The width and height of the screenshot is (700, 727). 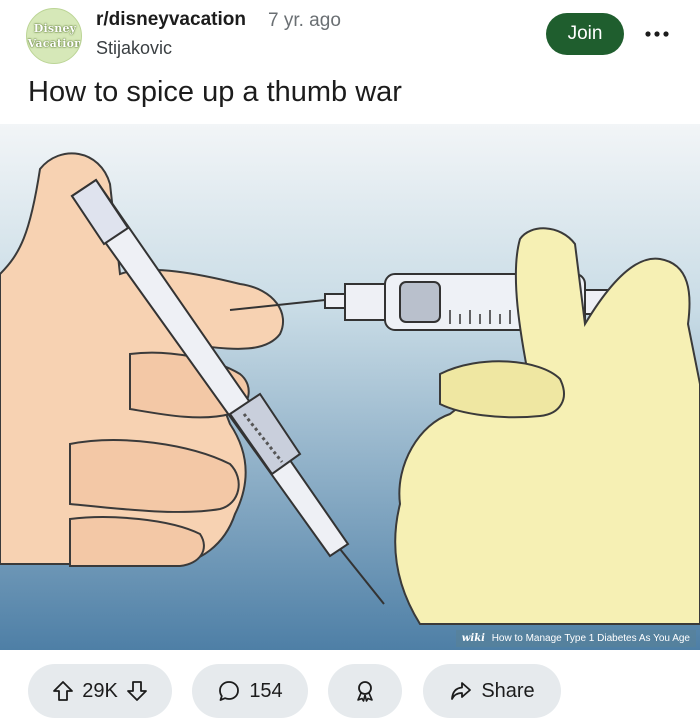 What do you see at coordinates (304, 20) in the screenshot?
I see `post-age: 7 yr. ago` at bounding box center [304, 20].